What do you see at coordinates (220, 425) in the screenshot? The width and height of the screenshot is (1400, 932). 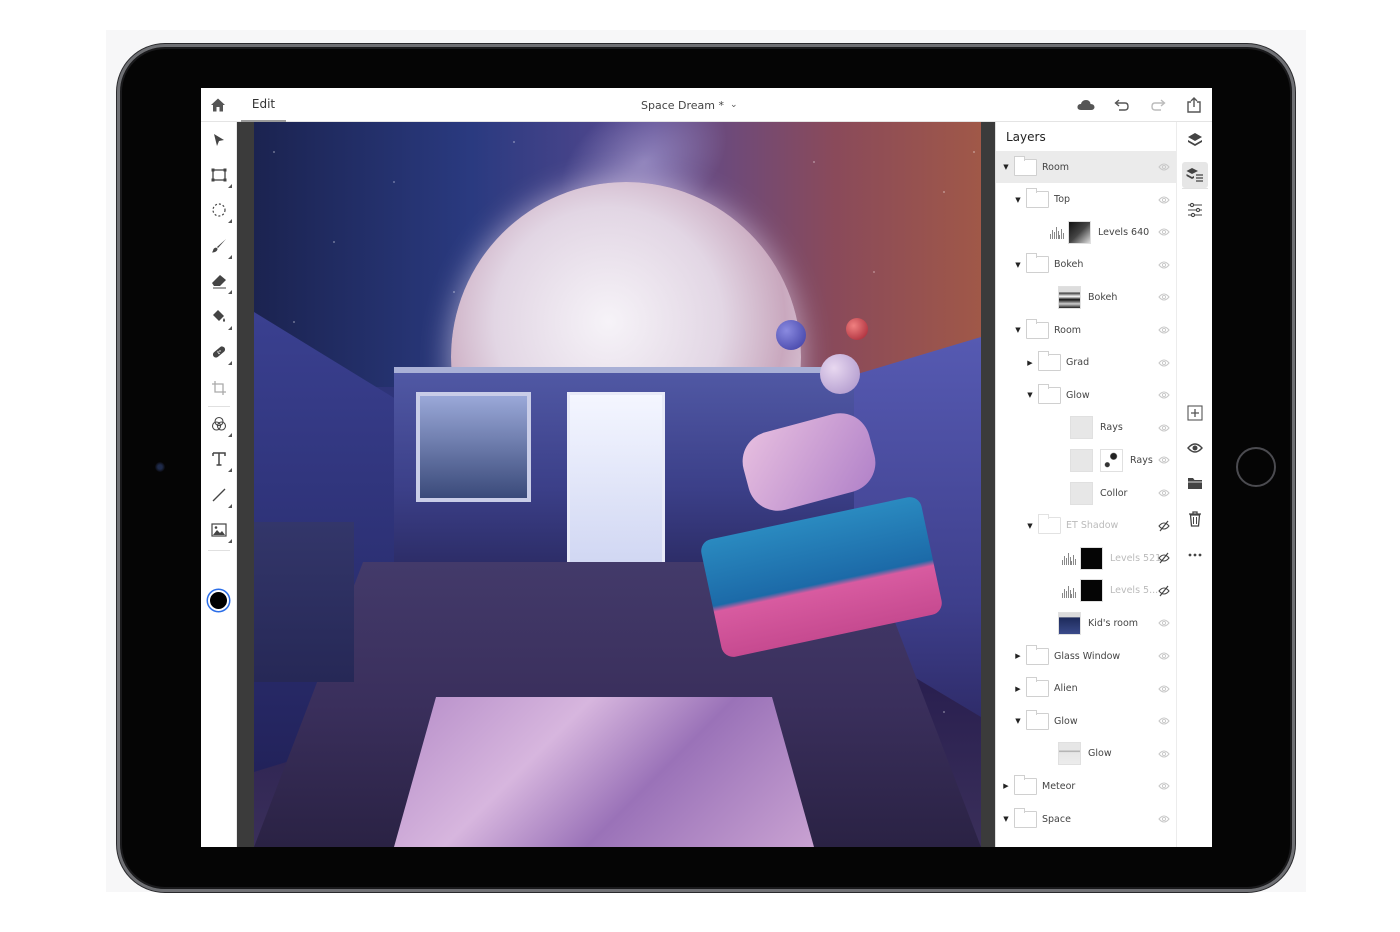 I see `adjustments-icon` at bounding box center [220, 425].